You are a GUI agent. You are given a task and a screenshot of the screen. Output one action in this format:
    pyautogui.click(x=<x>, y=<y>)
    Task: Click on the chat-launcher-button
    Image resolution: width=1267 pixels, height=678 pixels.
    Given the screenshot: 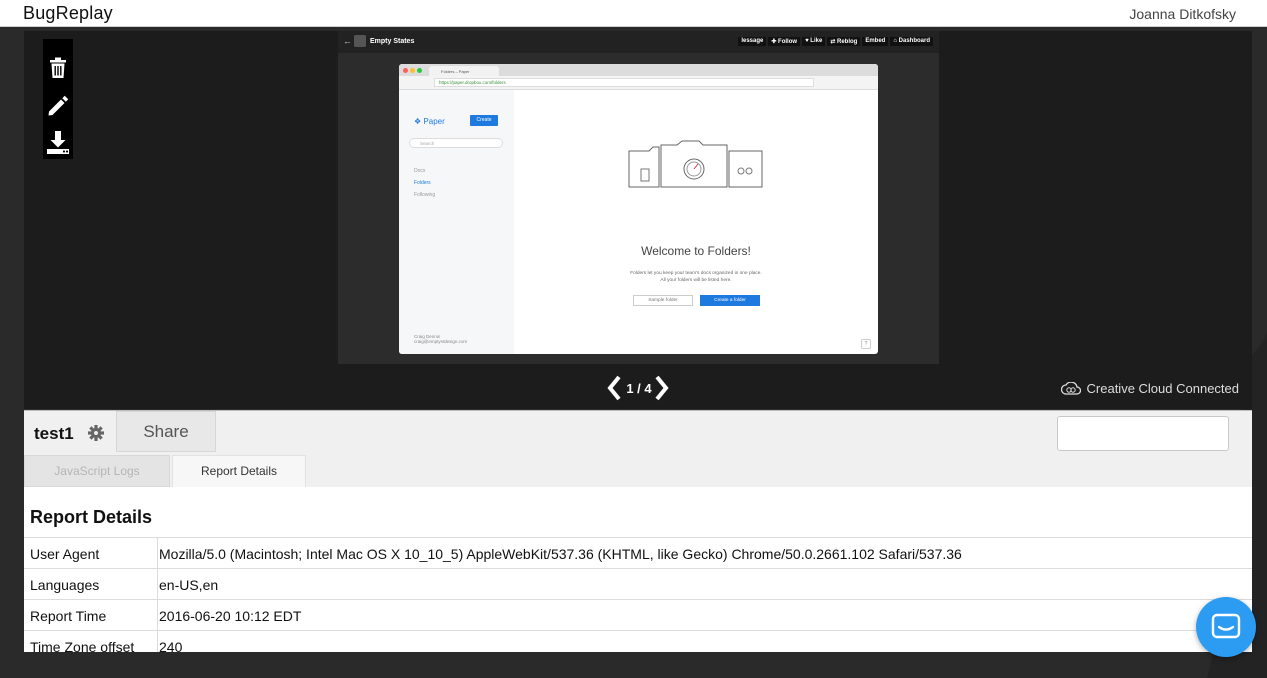 What is the action you would take?
    pyautogui.click(x=1226, y=627)
    